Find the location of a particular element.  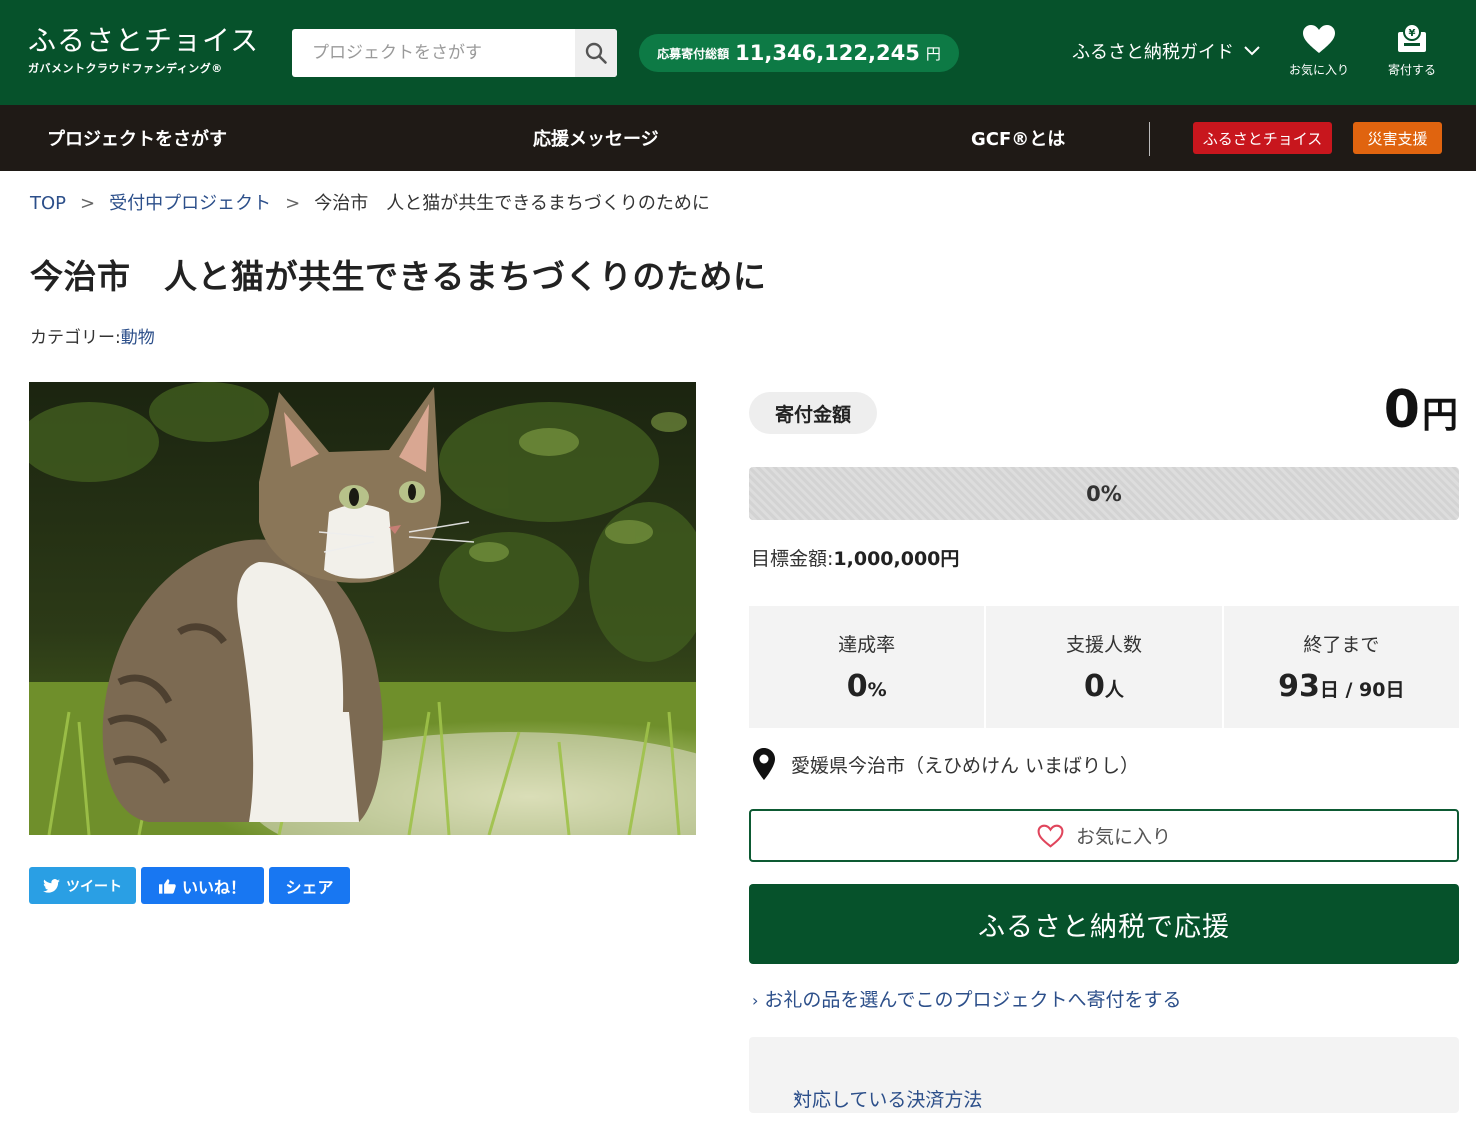

gift-selection-label: お礼の品を選んでこのプロジェクトへ寄付をする is located at coordinates (973, 1000).